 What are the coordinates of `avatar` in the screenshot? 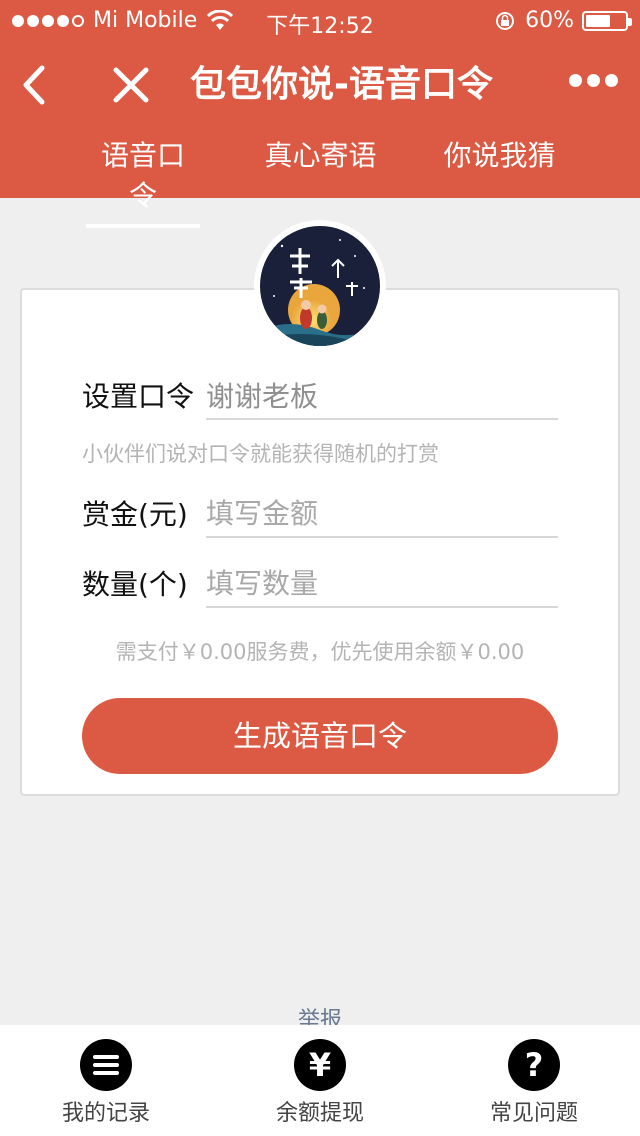 It's located at (320, 286).